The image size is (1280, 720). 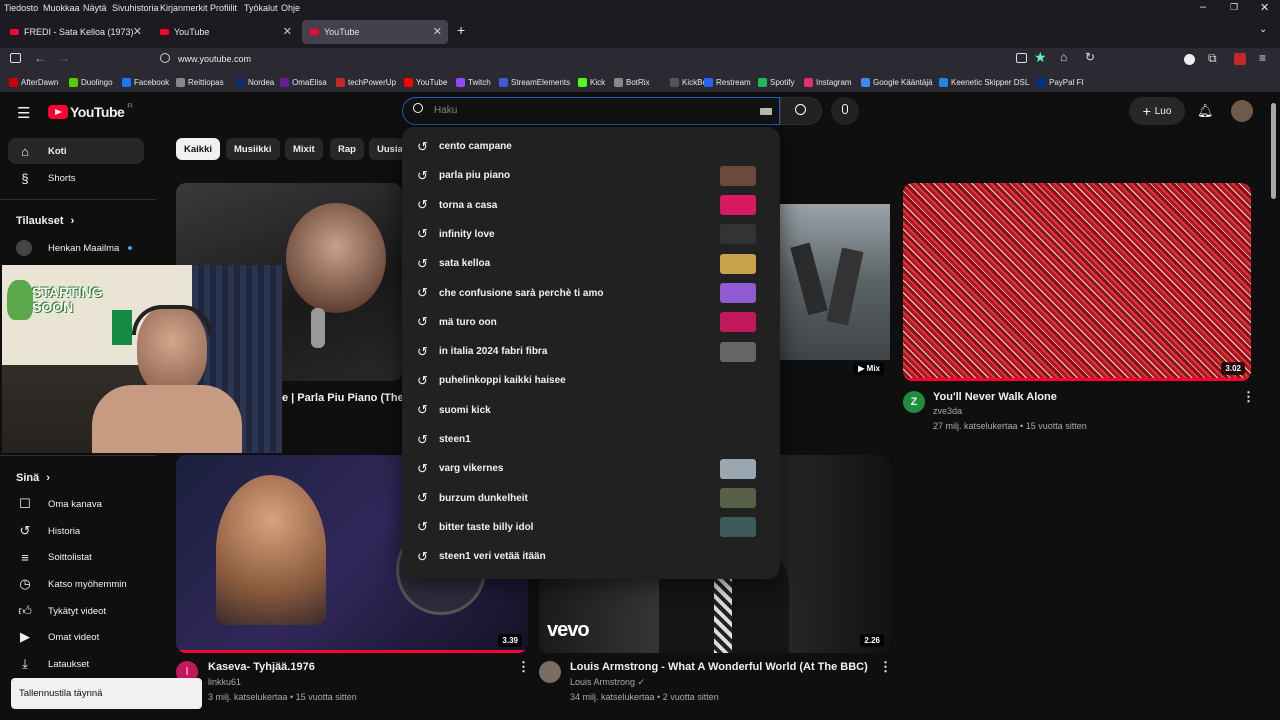 I want to click on search-box: Haku, so click(x=591, y=111).